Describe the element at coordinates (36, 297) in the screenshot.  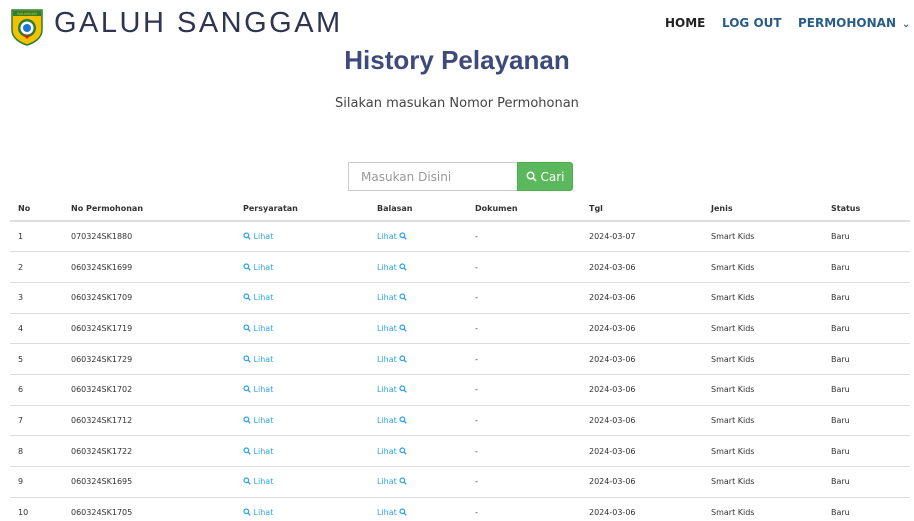
I see `cell-no: 3` at that location.